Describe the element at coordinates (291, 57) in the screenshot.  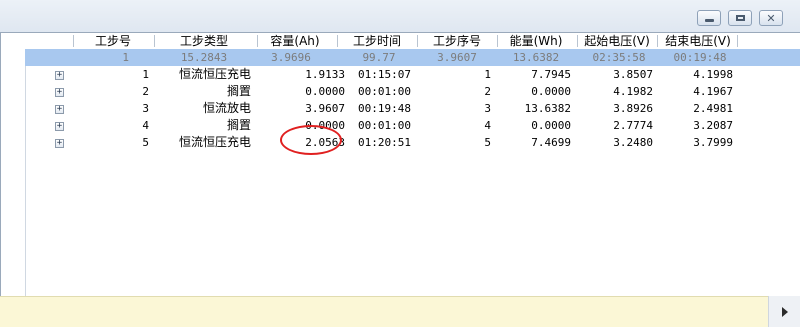
I see `summary-capacity: 3.9696` at that location.